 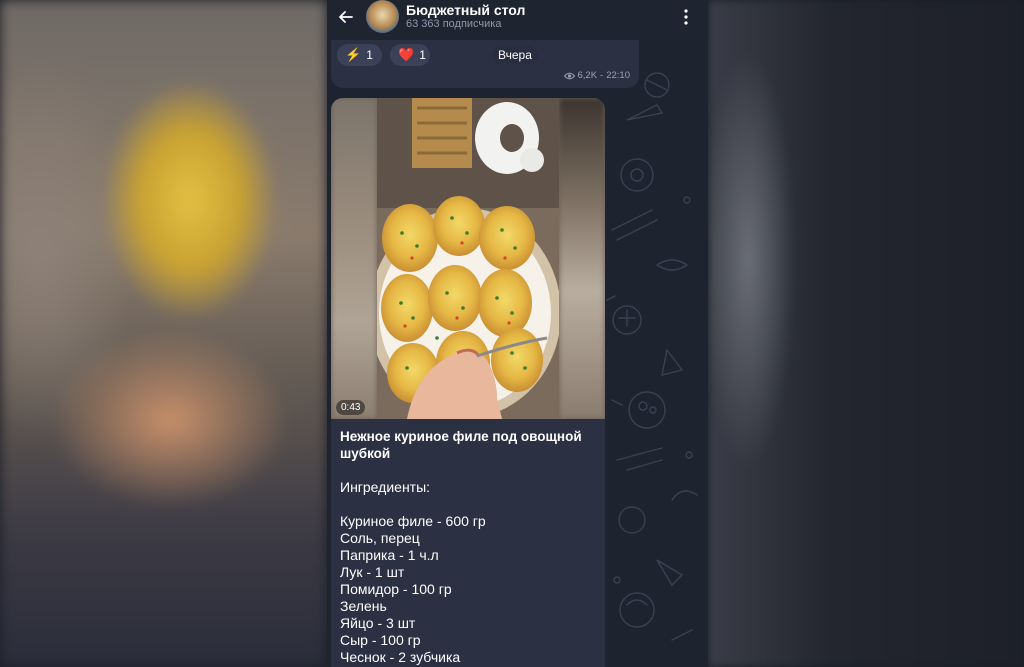 I want to click on reaction-lightning: ⚡ 1, so click(x=359, y=55).